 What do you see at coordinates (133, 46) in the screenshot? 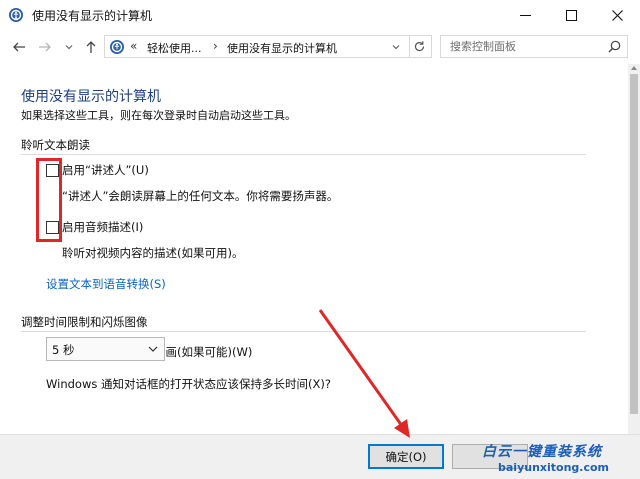
I see `breadcrumb-overflow: «` at bounding box center [133, 46].